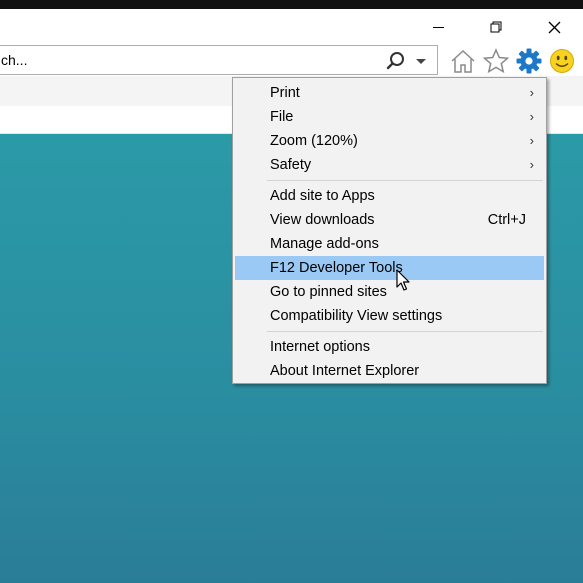  I want to click on chevron-down-icon, so click(421, 61).